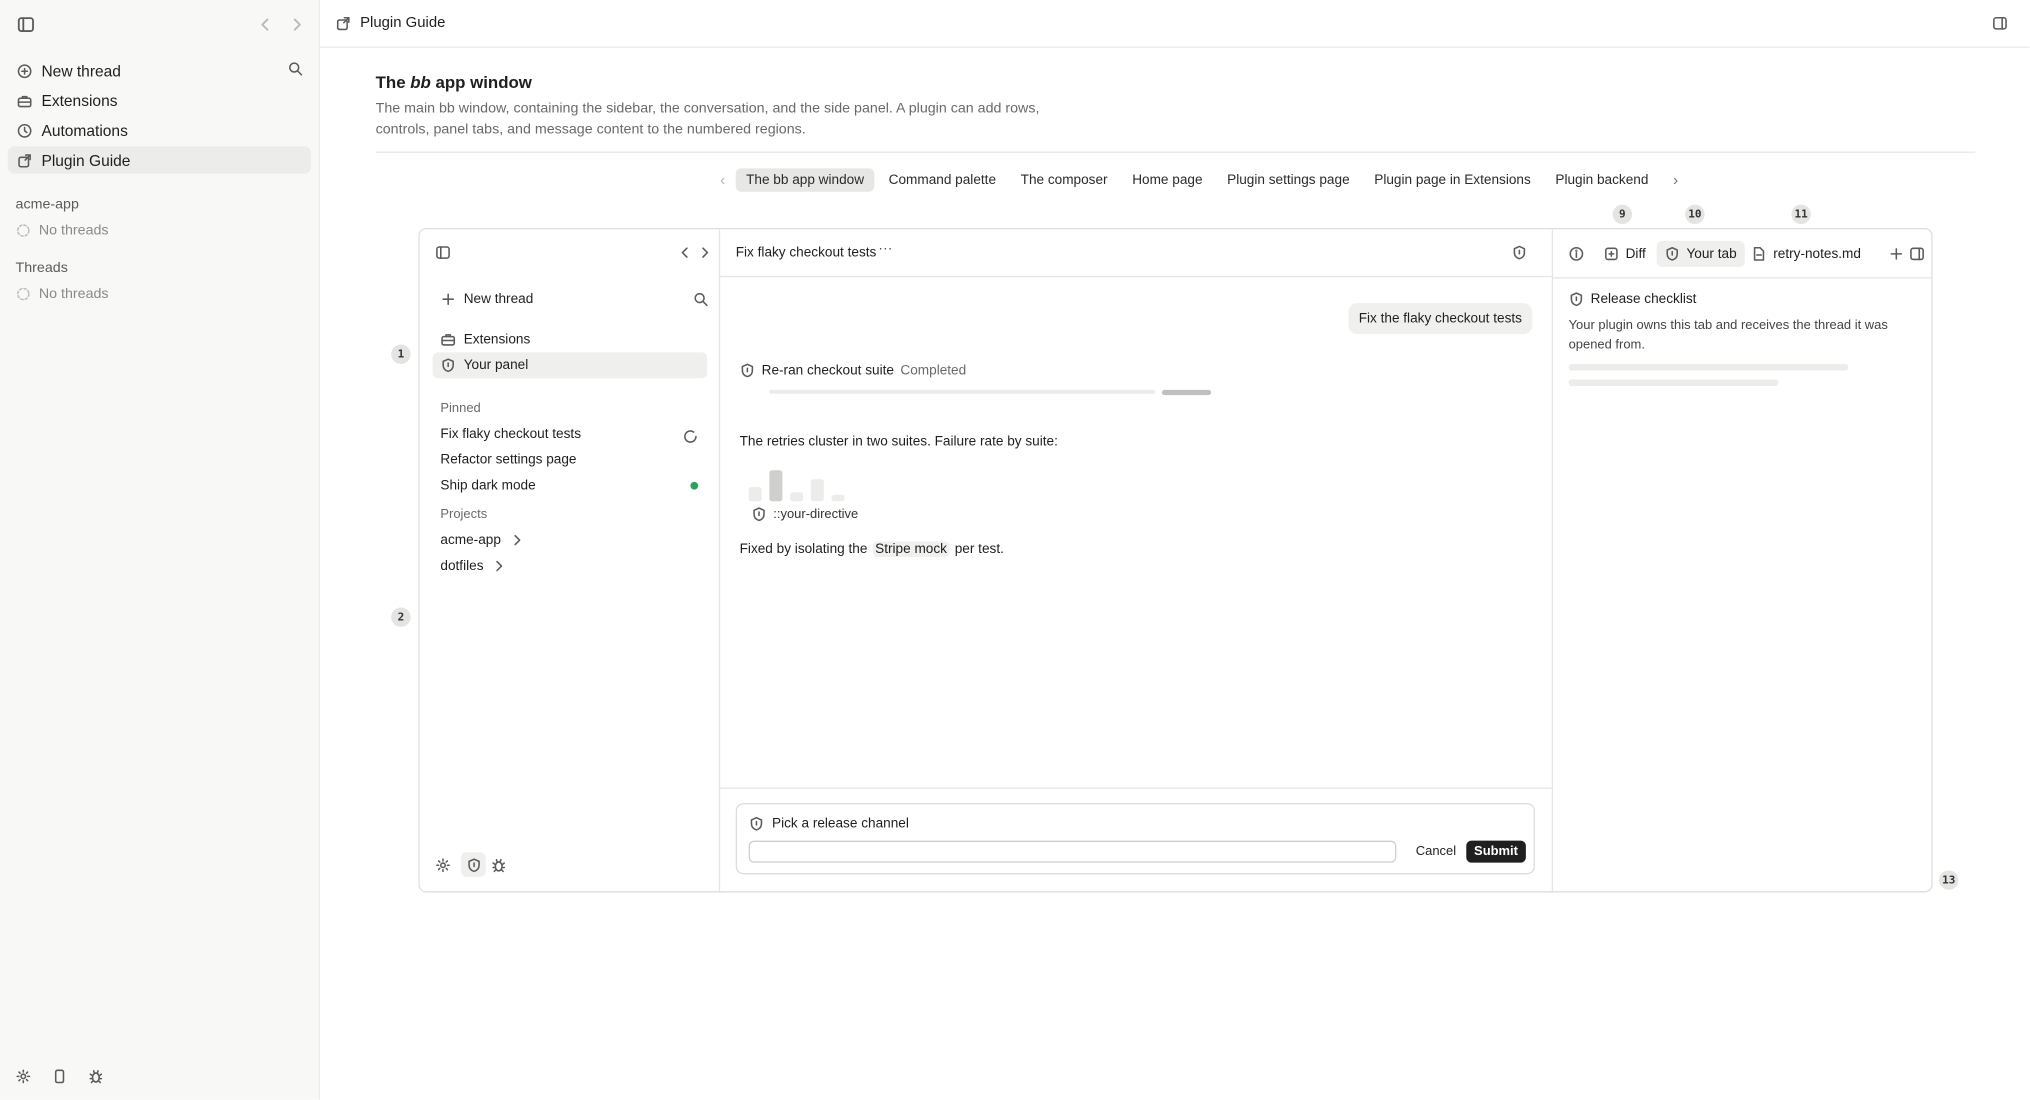  Describe the element at coordinates (496, 365) in the screenshot. I see `item-label: Your panel` at that location.